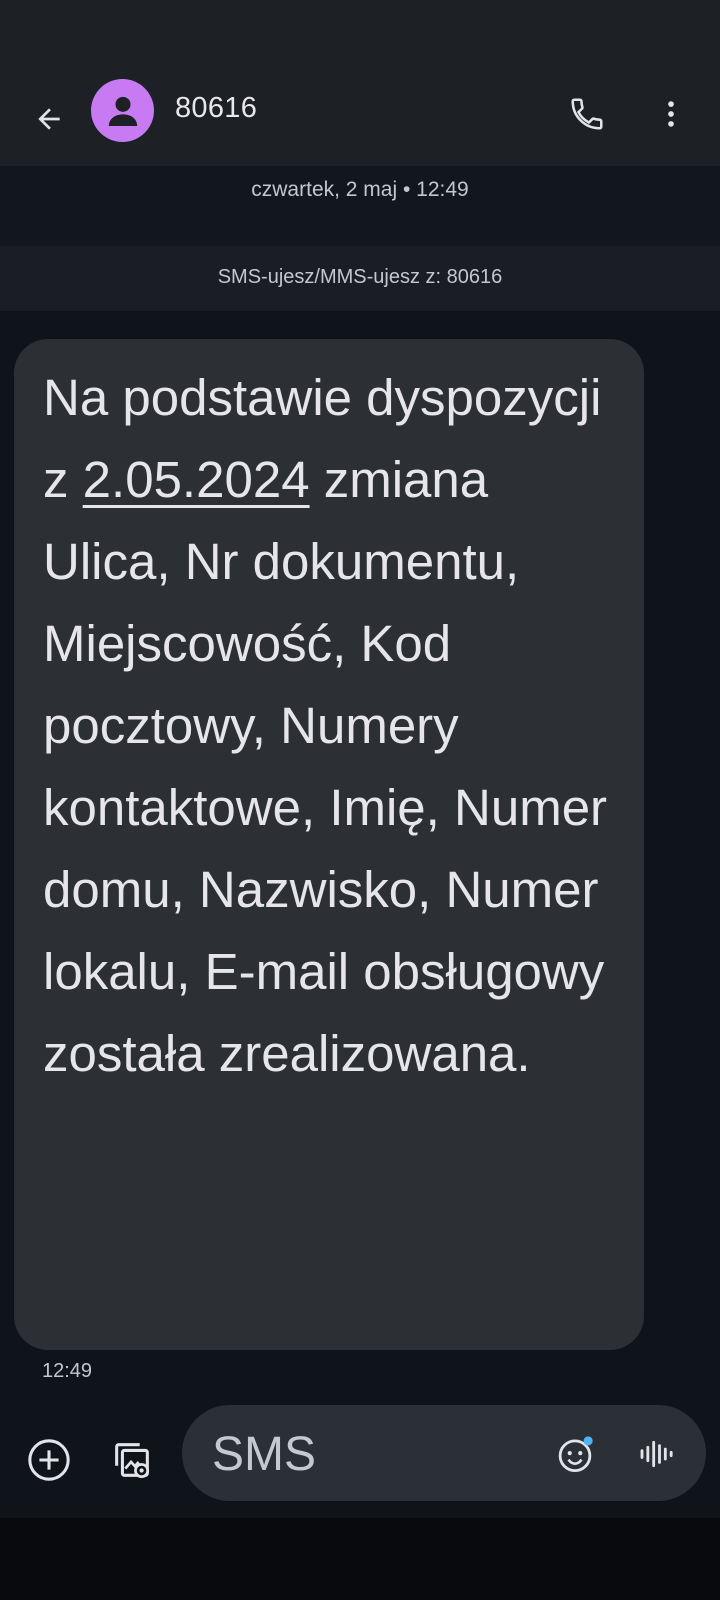 The height and width of the screenshot is (1600, 720). I want to click on back-button, so click(49, 119).